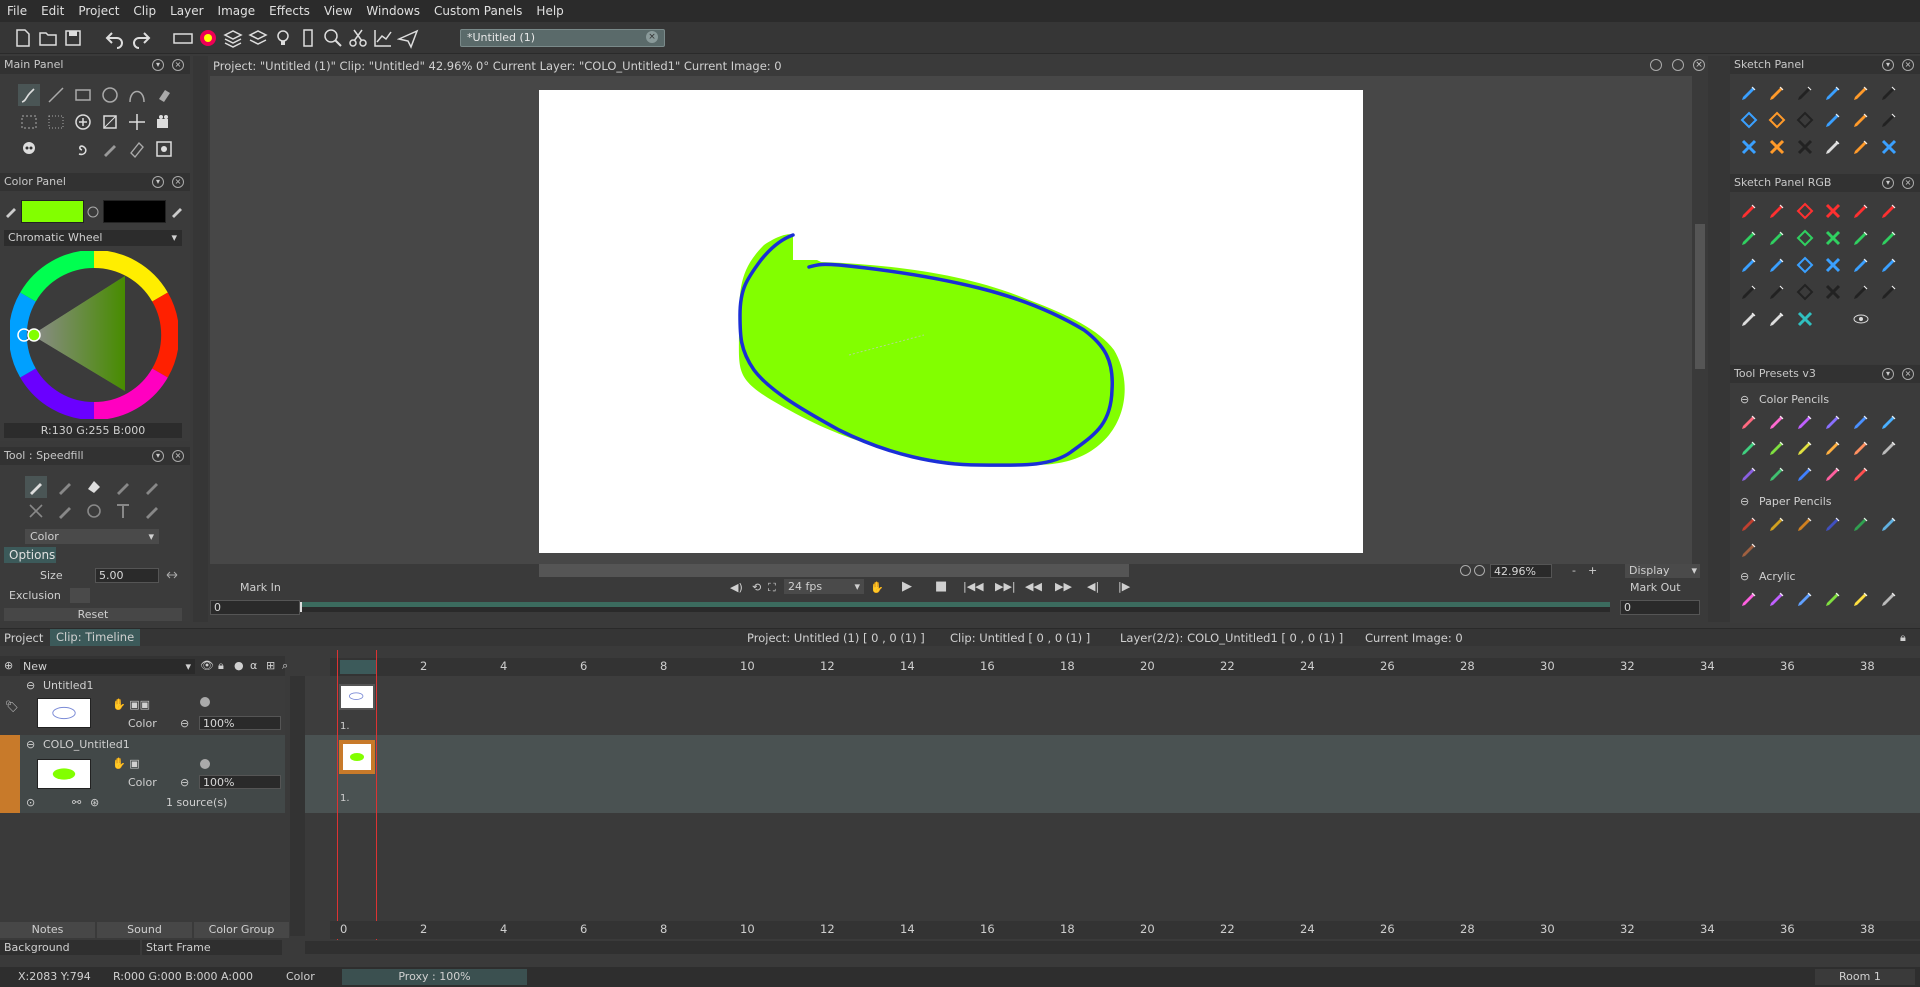 Image resolution: width=1920 pixels, height=987 pixels. Describe the element at coordinates (1125, 930) in the screenshot. I see `frame-ruler-bottom: 0 2 4 6 8 10 12 14 16 18 20 22 24 26 28 30 32 34 36 38` at that location.